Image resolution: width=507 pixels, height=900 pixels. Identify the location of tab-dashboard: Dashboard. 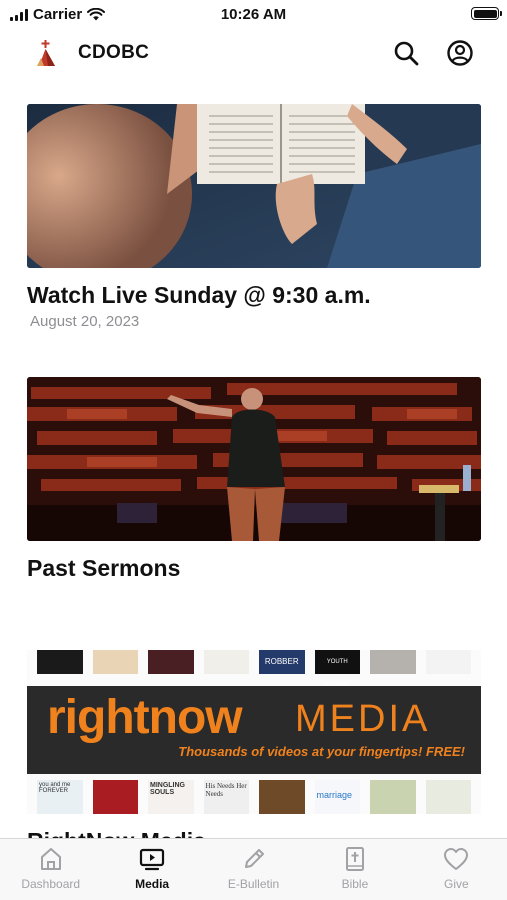
(50, 869).